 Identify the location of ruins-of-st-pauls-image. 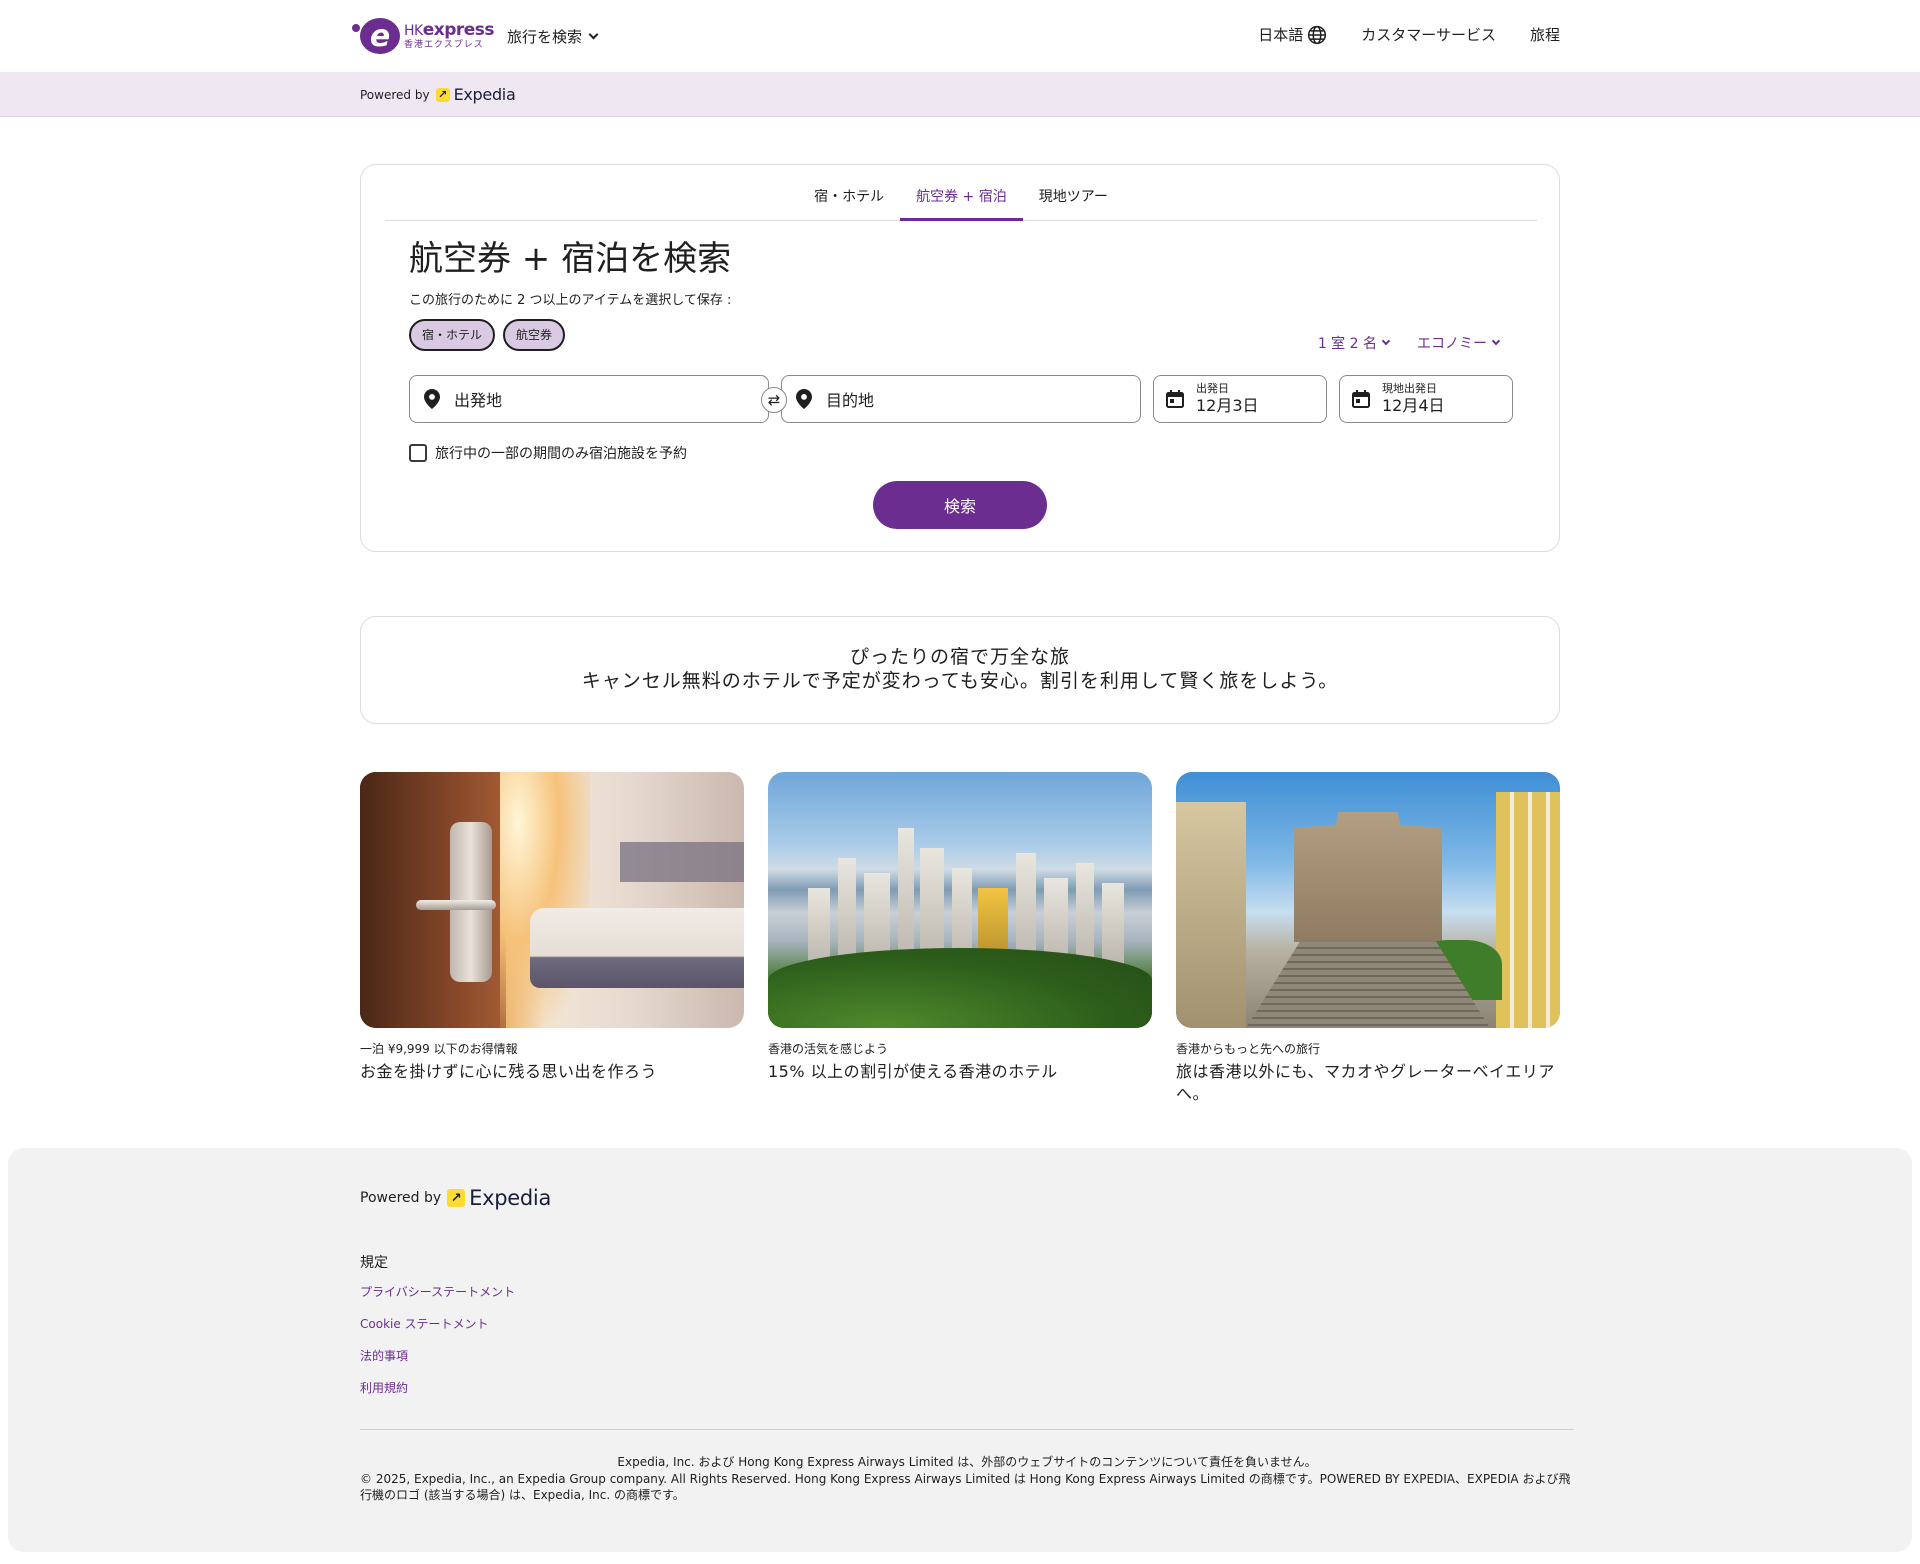
(1368, 900).